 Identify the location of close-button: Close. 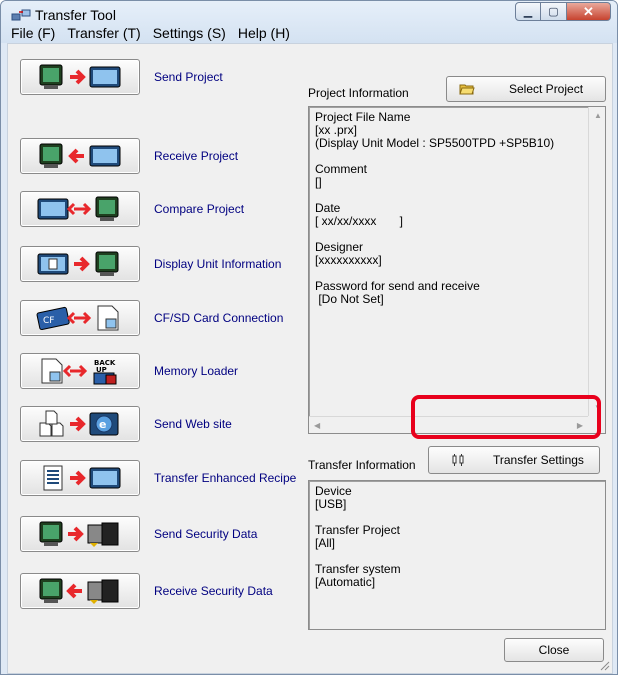
(554, 650).